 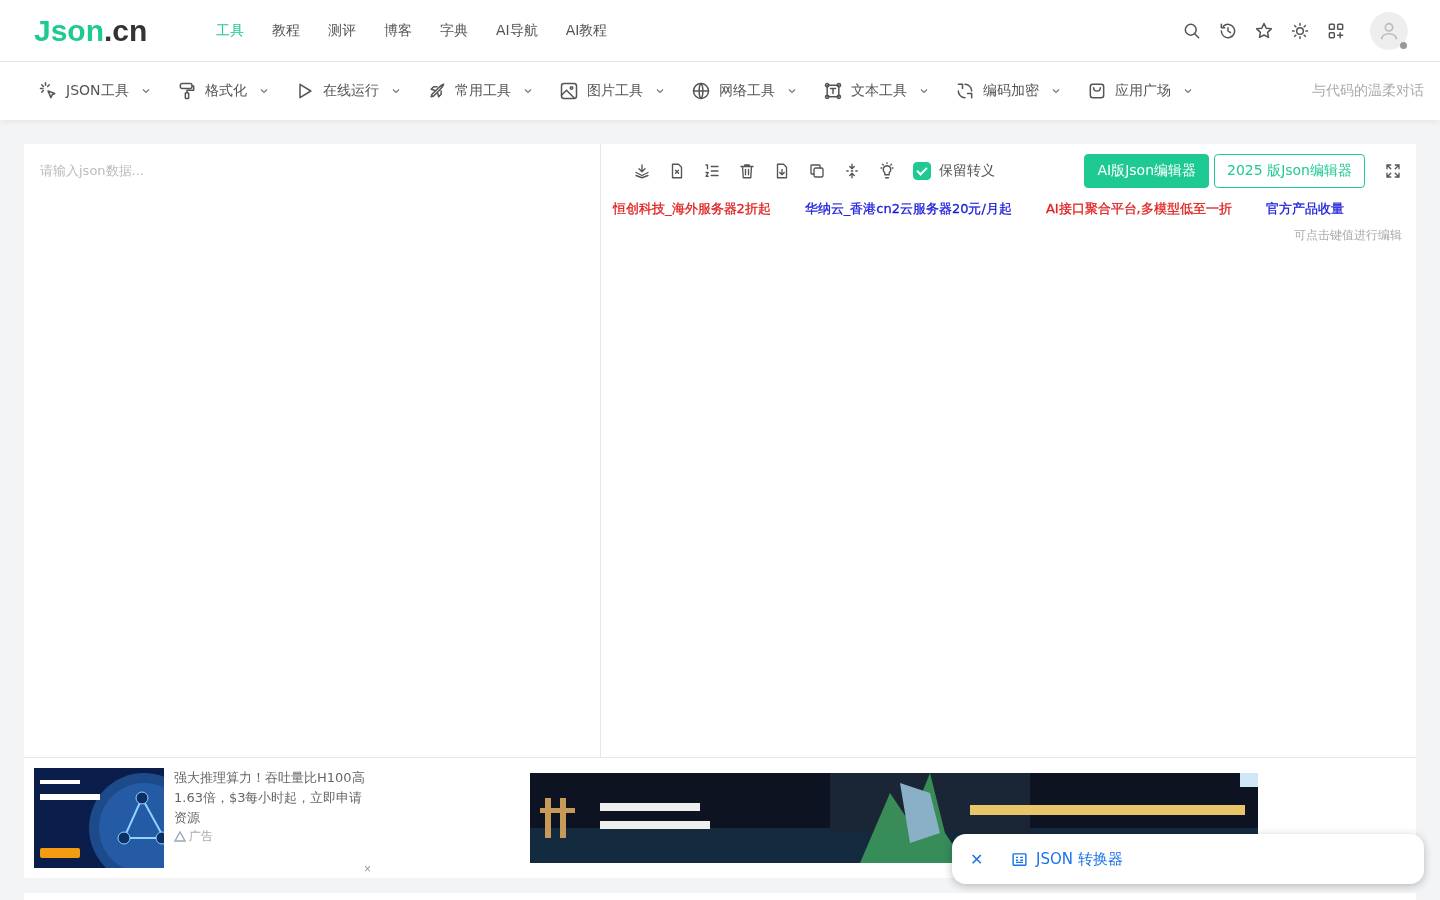 What do you see at coordinates (908, 209) in the screenshot?
I see `sponsor-link: 华纳云_香港cn2云服务器20元/月起` at bounding box center [908, 209].